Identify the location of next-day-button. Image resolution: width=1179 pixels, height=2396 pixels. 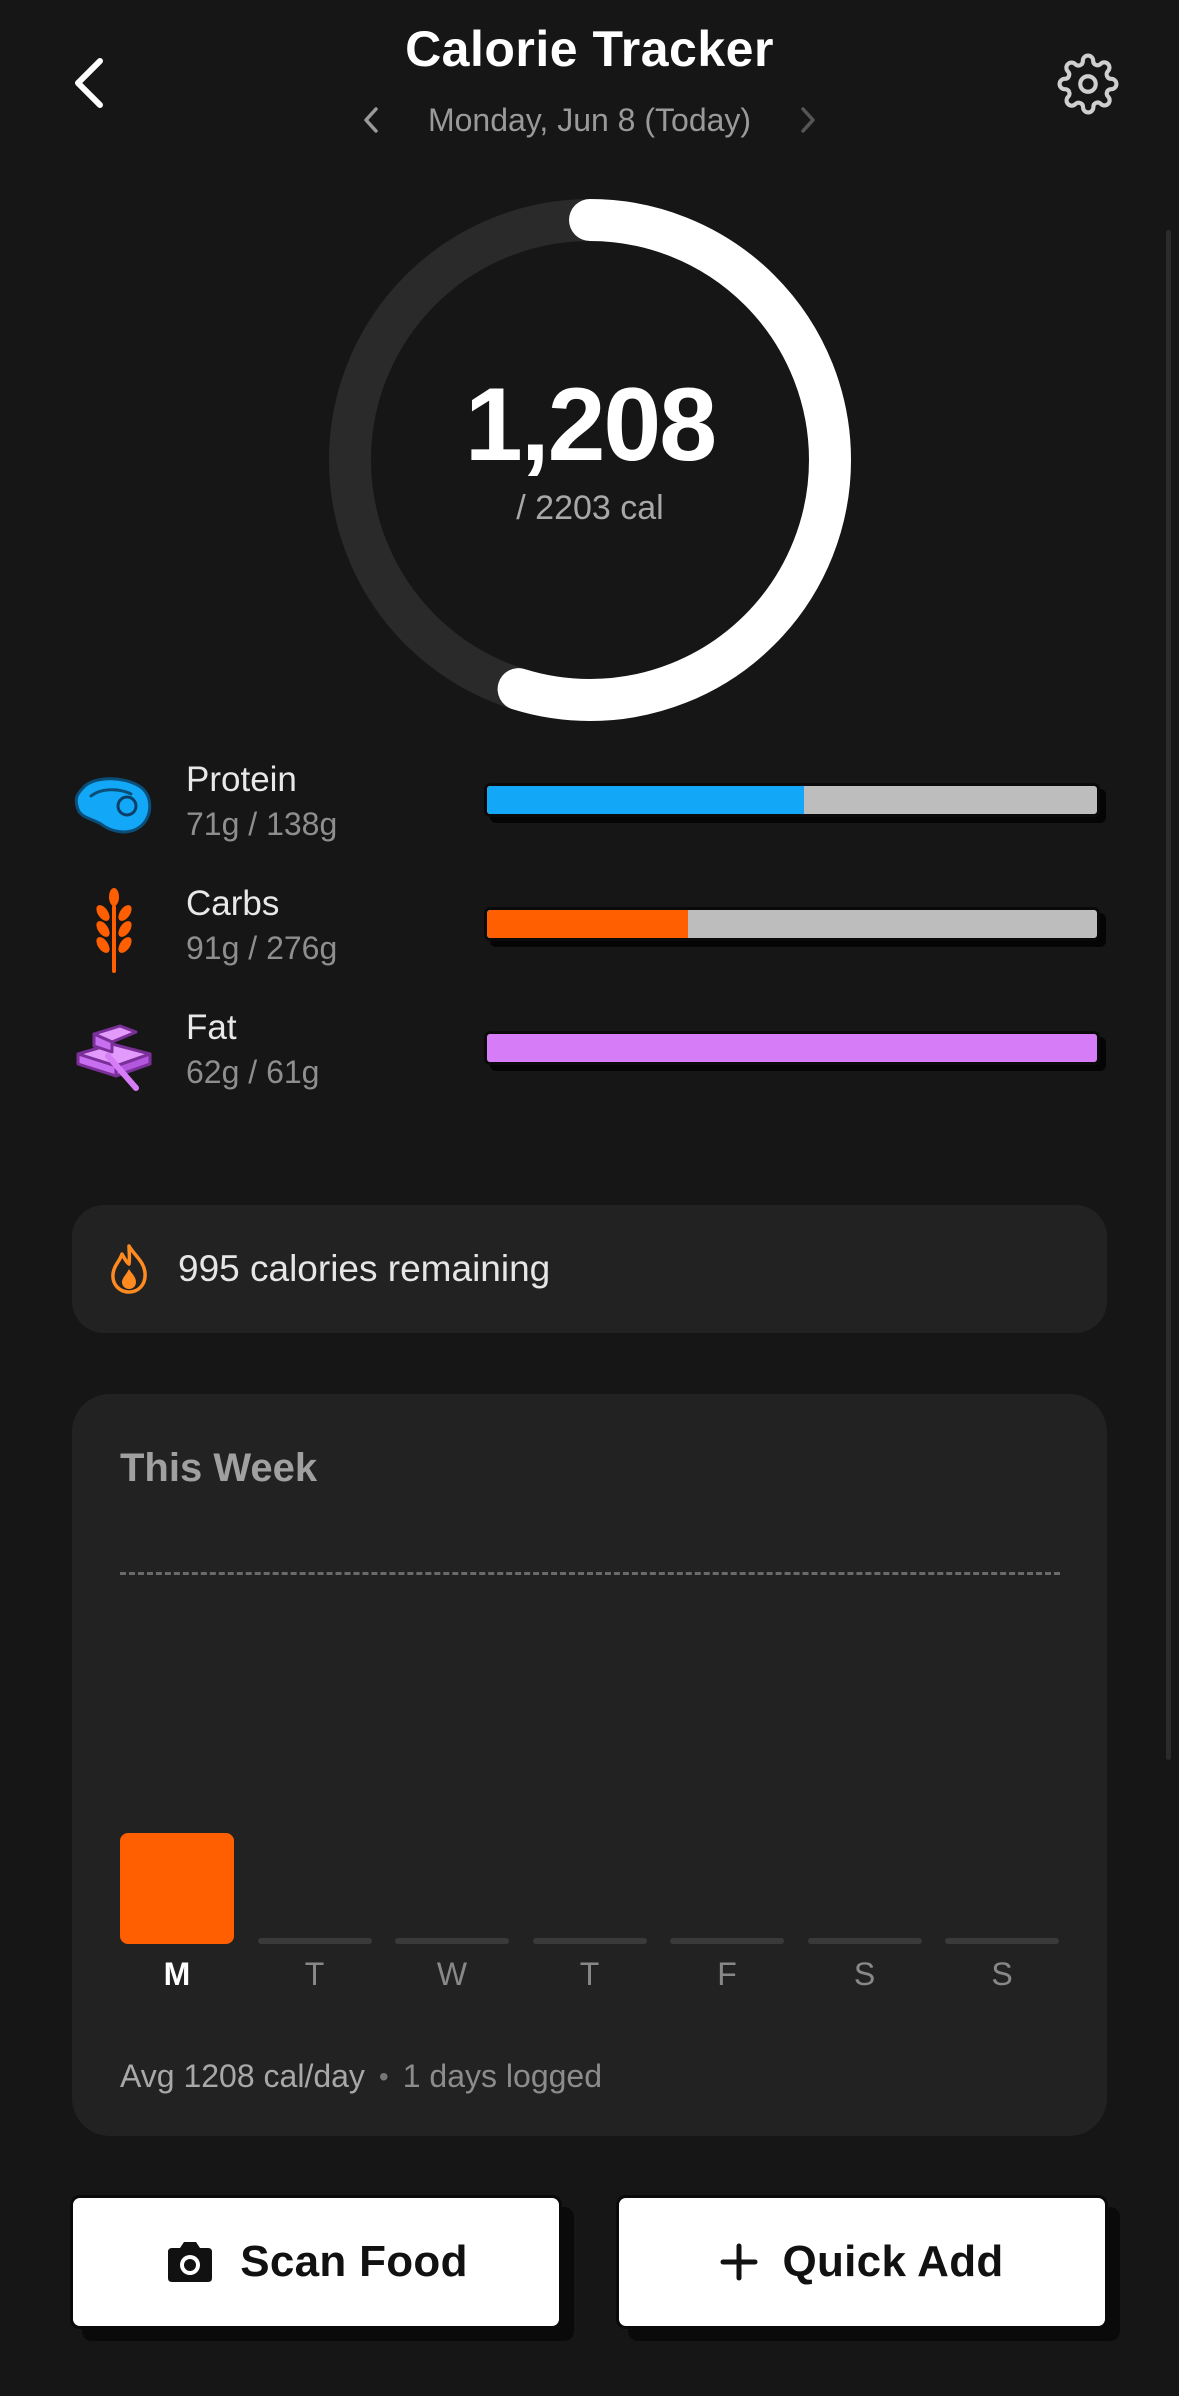
(808, 120).